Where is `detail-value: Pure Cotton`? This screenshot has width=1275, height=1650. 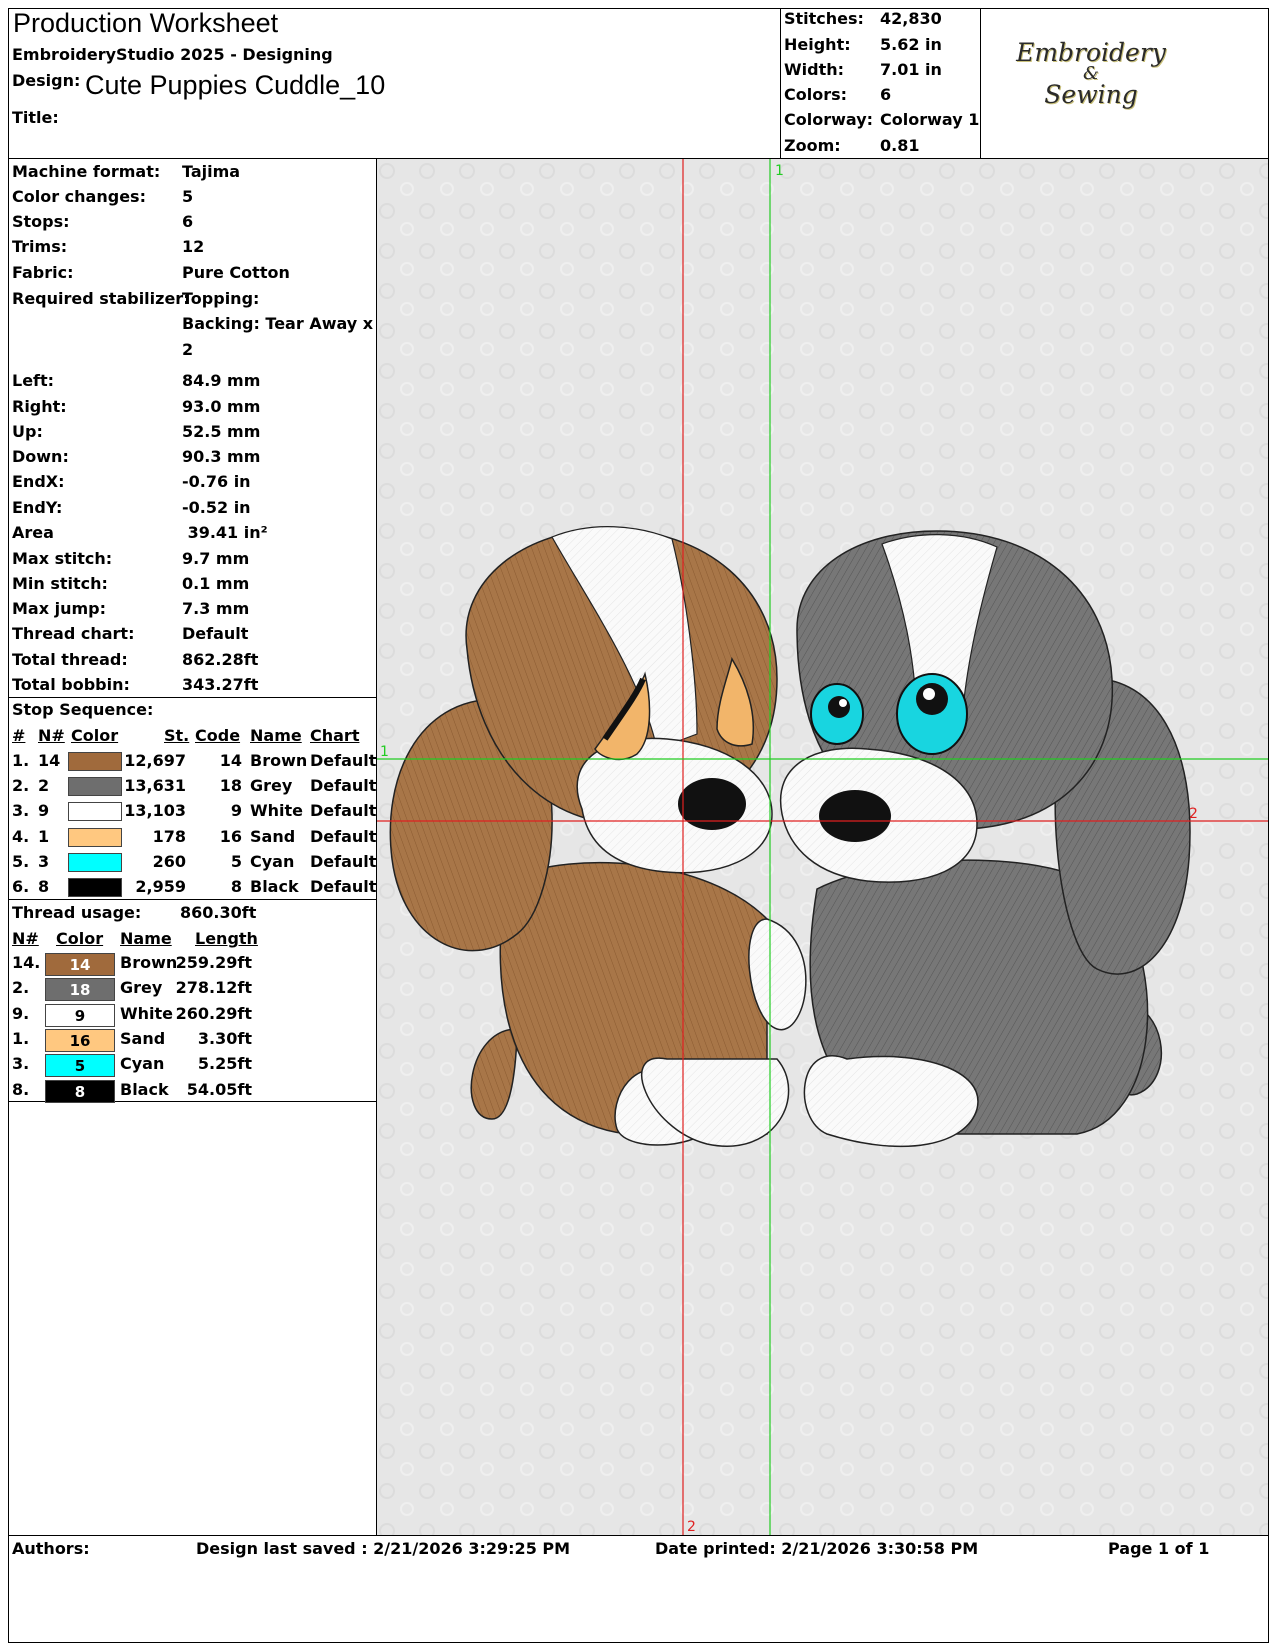 detail-value: Pure Cotton is located at coordinates (236, 272).